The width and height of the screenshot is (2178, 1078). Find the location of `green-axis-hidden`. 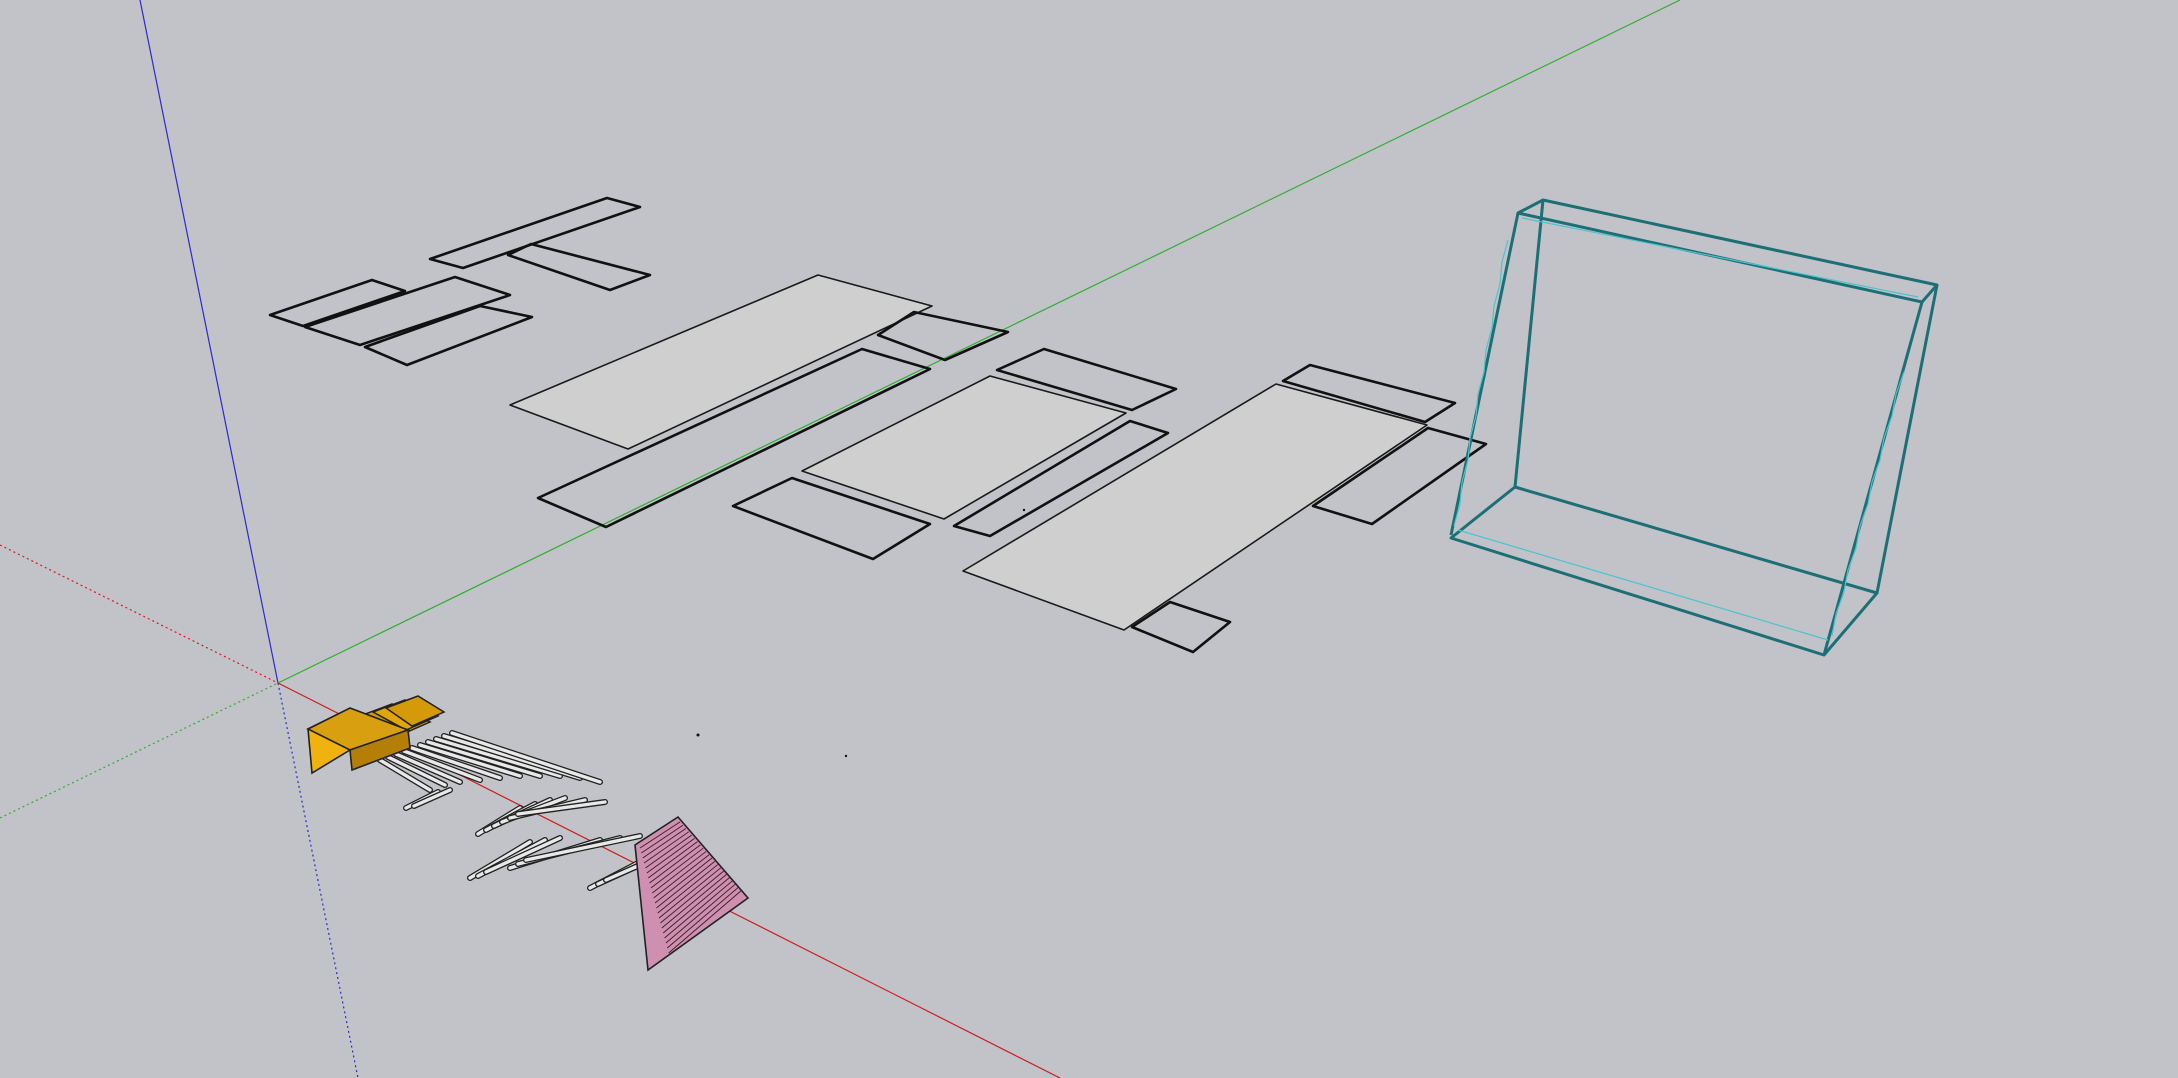

green-axis-hidden is located at coordinates (139, 750).